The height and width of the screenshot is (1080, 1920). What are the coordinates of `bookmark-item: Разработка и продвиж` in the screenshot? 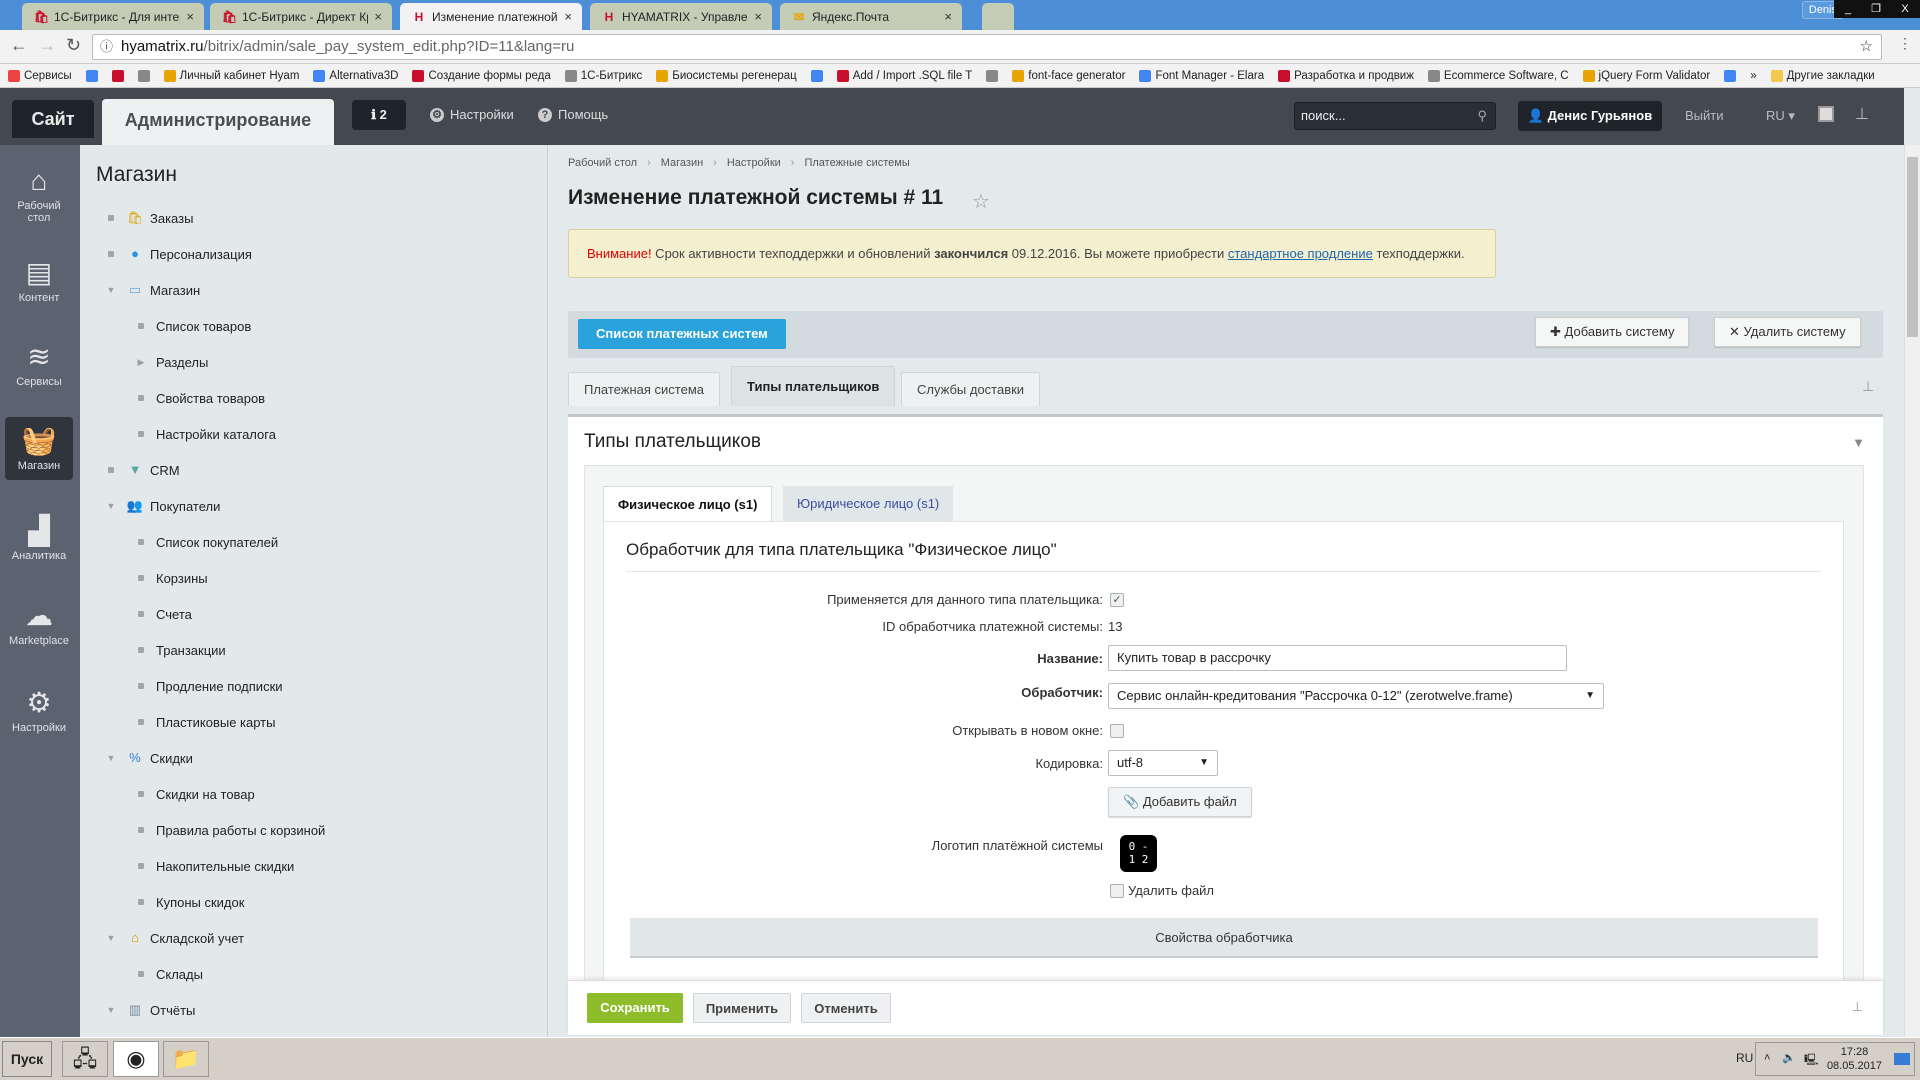 It's located at (1346, 75).